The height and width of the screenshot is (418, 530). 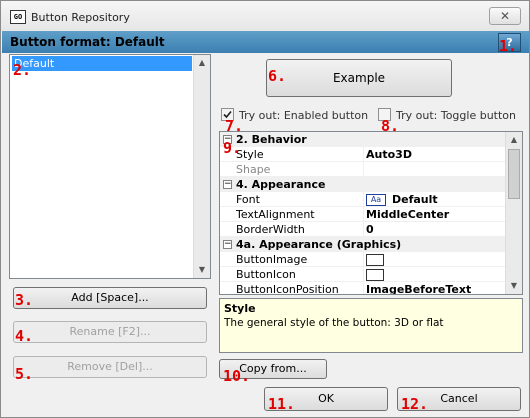 I want to click on annotation-11: 11., so click(x=282, y=404).